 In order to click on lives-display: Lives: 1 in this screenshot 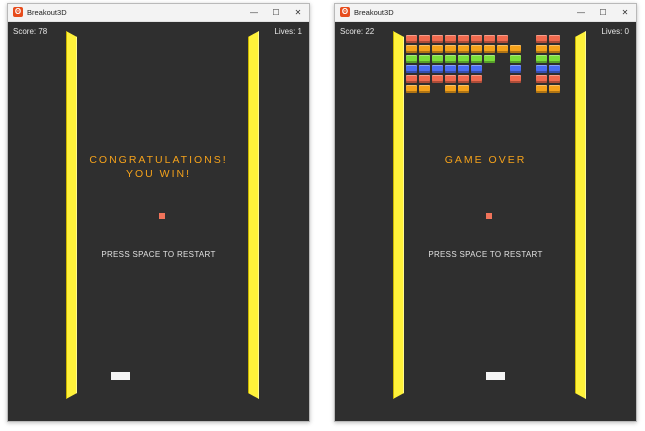, I will do `click(288, 31)`.